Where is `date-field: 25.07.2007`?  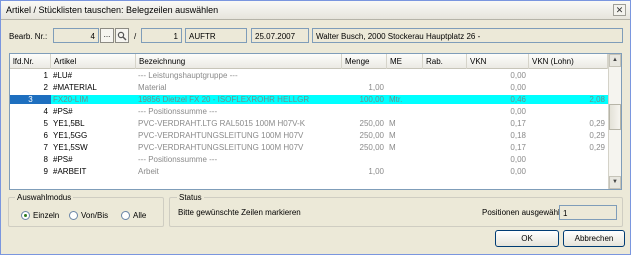 date-field: 25.07.2007 is located at coordinates (280, 35).